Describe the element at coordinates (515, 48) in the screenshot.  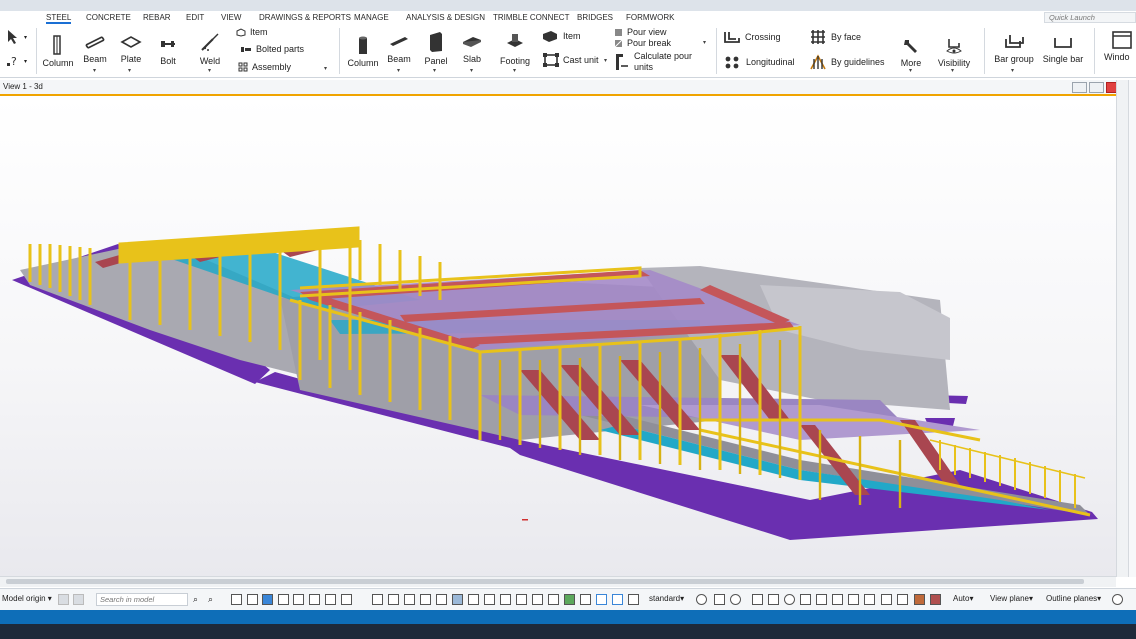
I see `footing-button: Footing` at that location.